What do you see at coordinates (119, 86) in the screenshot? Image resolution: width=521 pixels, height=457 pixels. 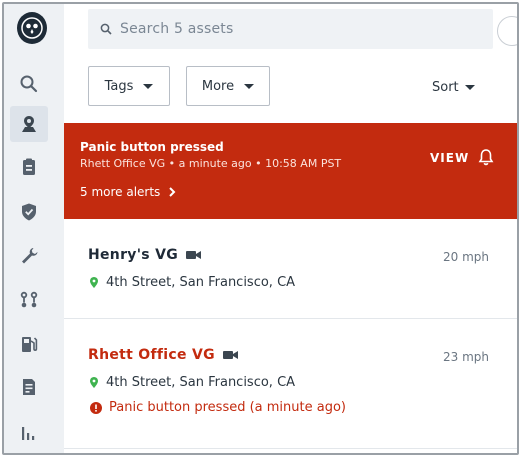 I see `tags-filter-label: Tags` at bounding box center [119, 86].